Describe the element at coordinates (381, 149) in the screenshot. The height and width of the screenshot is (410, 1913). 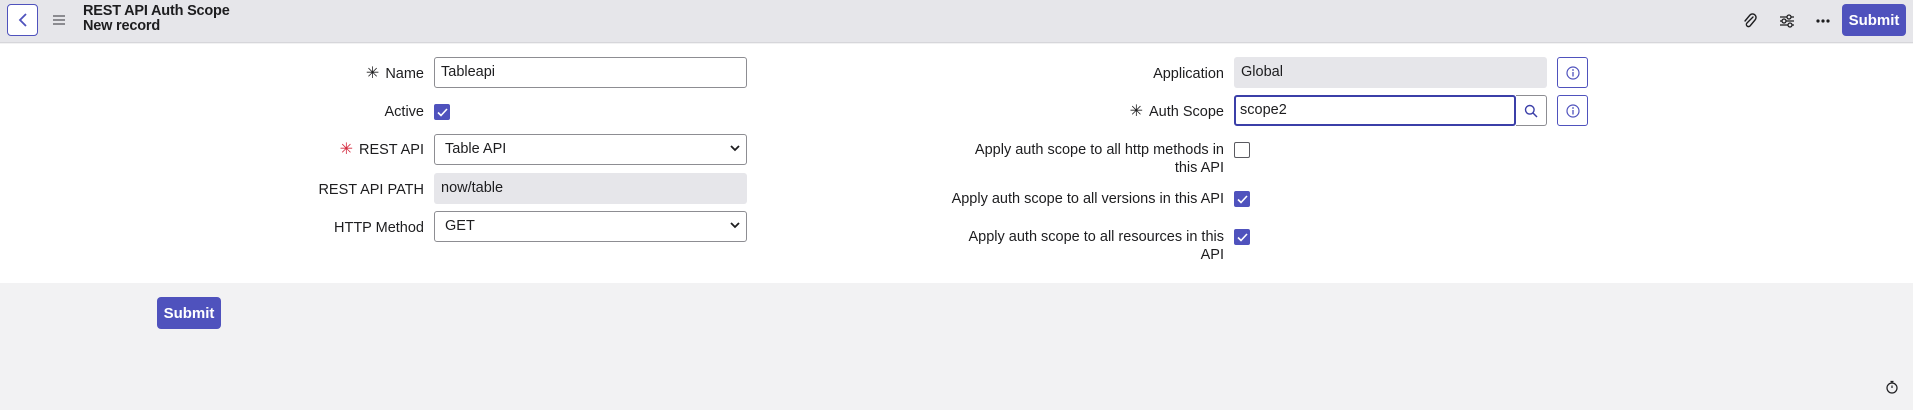
I see `rest-api-label: ✳ REST API` at that location.